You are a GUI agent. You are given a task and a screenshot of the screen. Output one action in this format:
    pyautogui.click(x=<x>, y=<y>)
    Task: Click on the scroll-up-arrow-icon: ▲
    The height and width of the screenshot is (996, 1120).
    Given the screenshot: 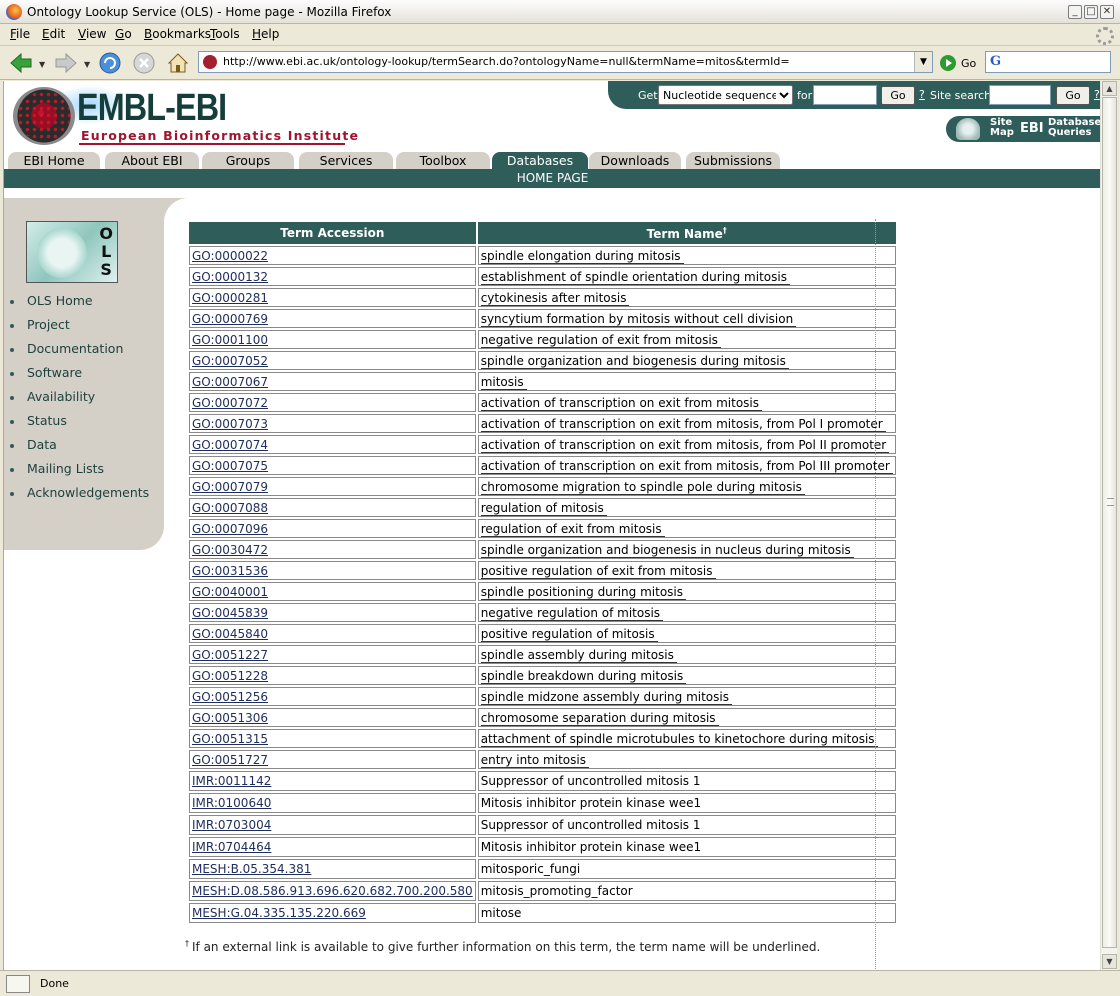 What is the action you would take?
    pyautogui.click(x=1109, y=88)
    